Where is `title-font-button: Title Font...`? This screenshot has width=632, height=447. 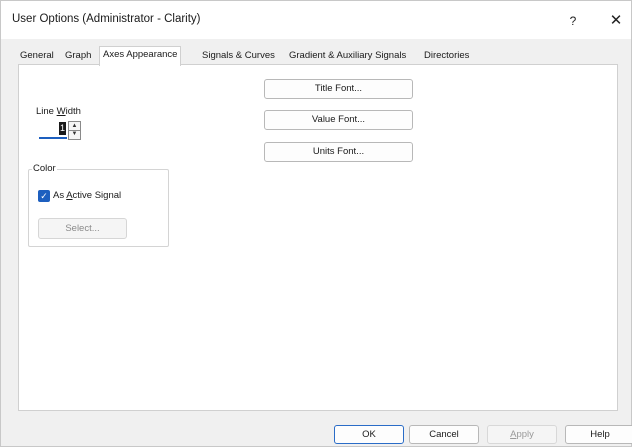 title-font-button: Title Font... is located at coordinates (338, 89).